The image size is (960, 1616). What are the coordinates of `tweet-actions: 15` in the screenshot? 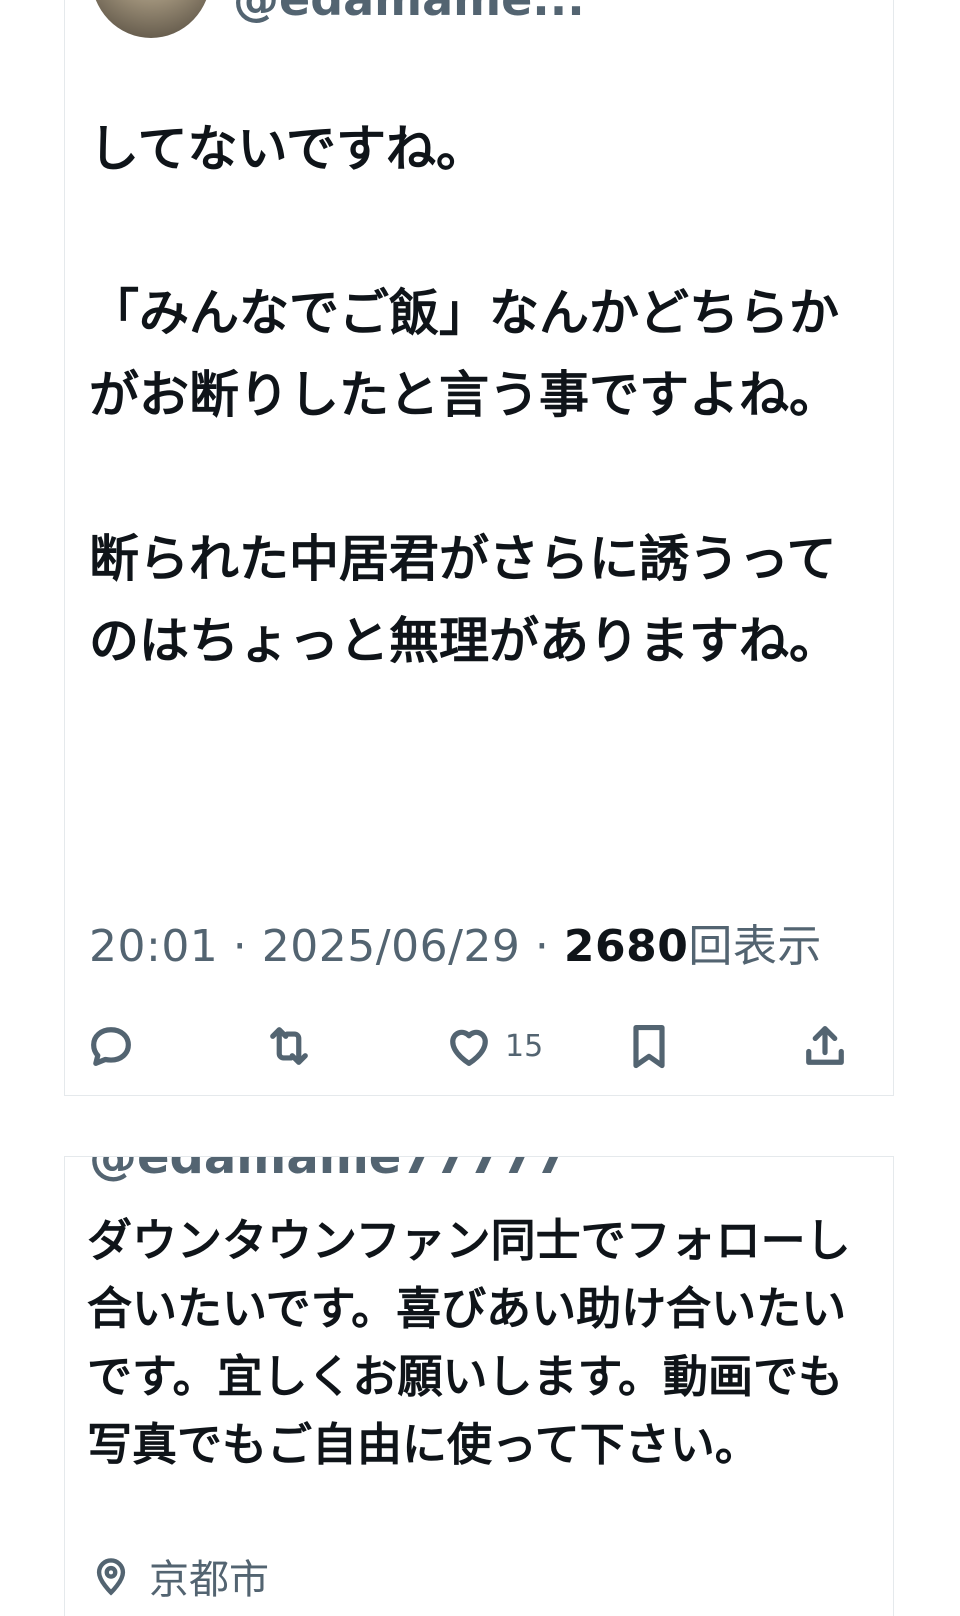 It's located at (479, 1046).